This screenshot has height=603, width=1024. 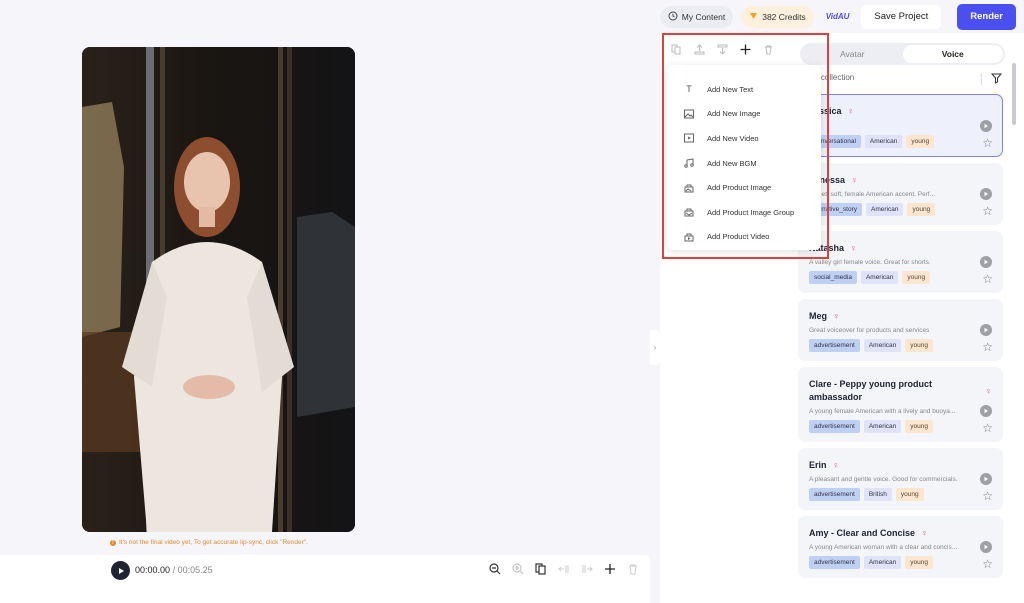 What do you see at coordinates (744, 89) in the screenshot?
I see `menu-item-add-new-text: T Add New Text` at bounding box center [744, 89].